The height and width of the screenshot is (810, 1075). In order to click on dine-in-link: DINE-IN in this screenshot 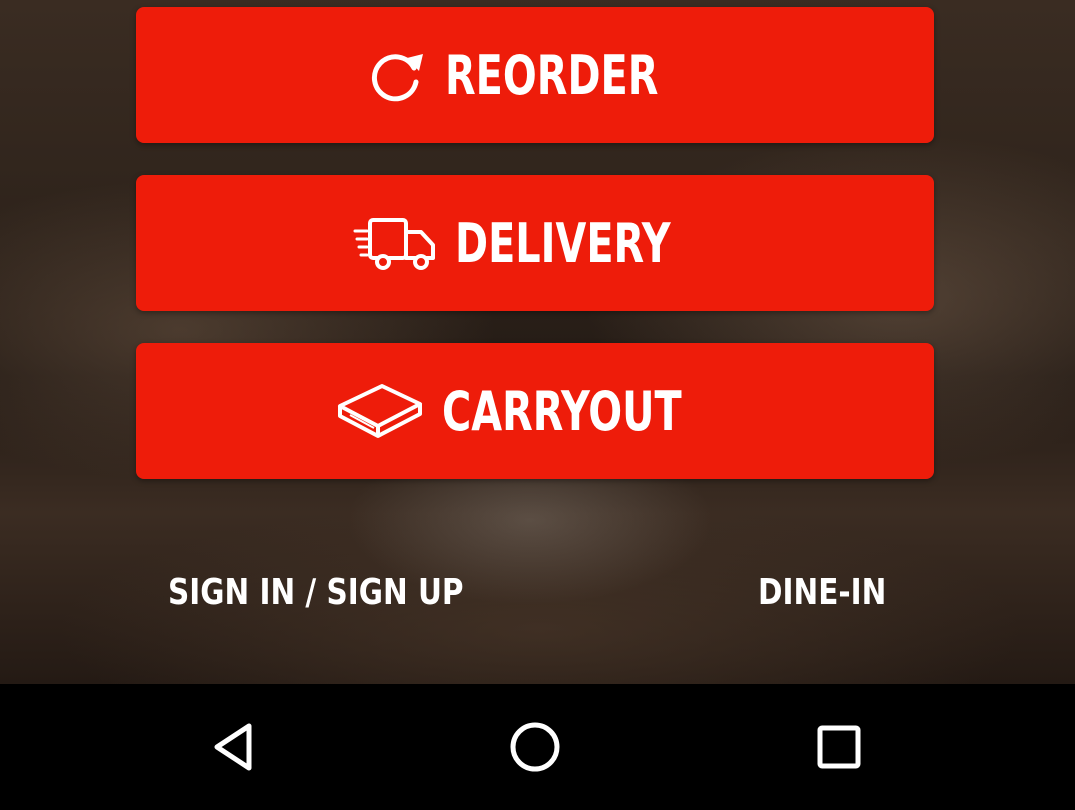, I will do `click(822, 592)`.